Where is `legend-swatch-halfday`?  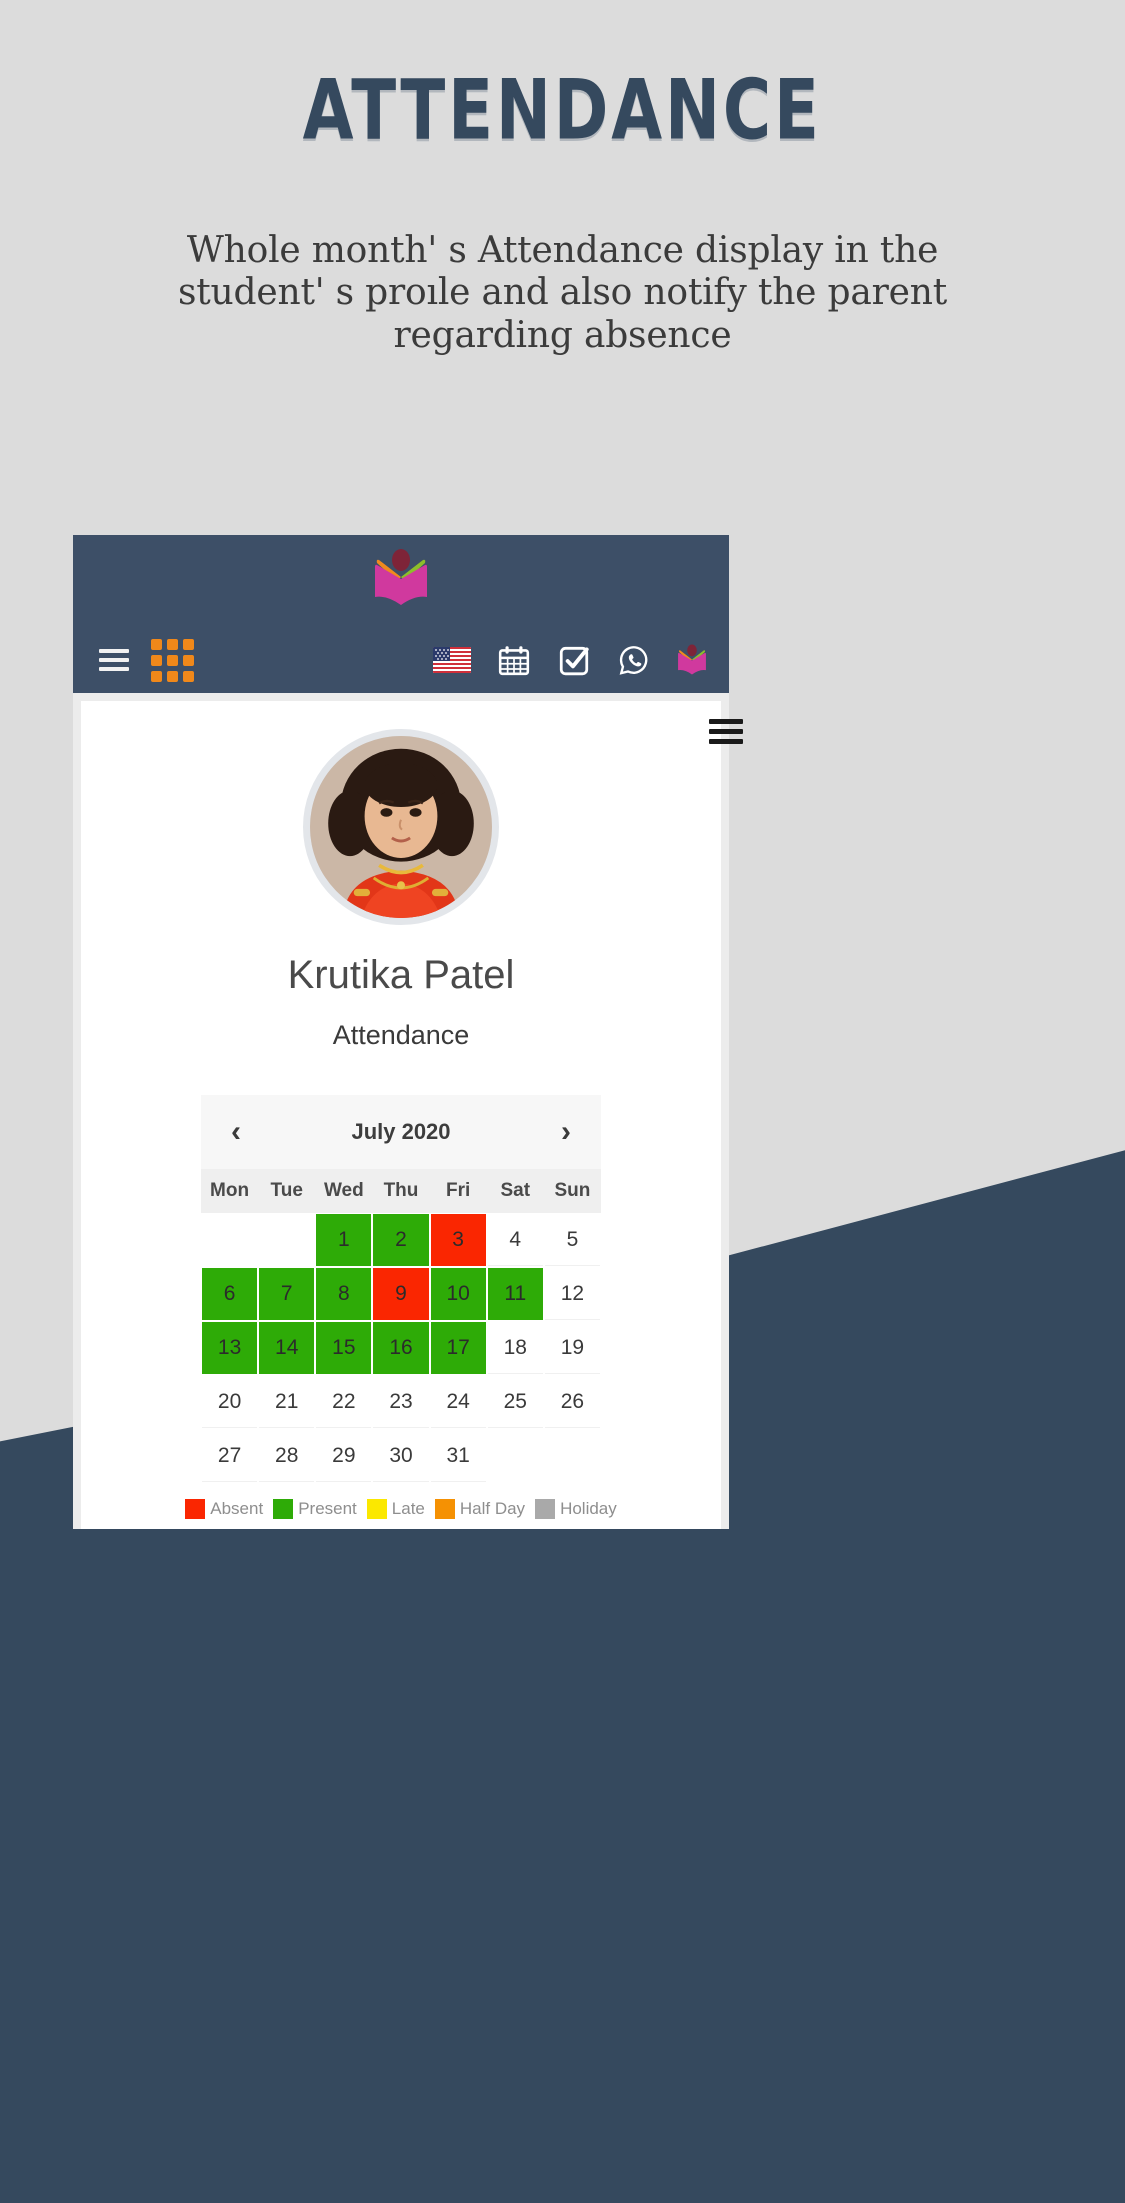 legend-swatch-halfday is located at coordinates (444, 1509).